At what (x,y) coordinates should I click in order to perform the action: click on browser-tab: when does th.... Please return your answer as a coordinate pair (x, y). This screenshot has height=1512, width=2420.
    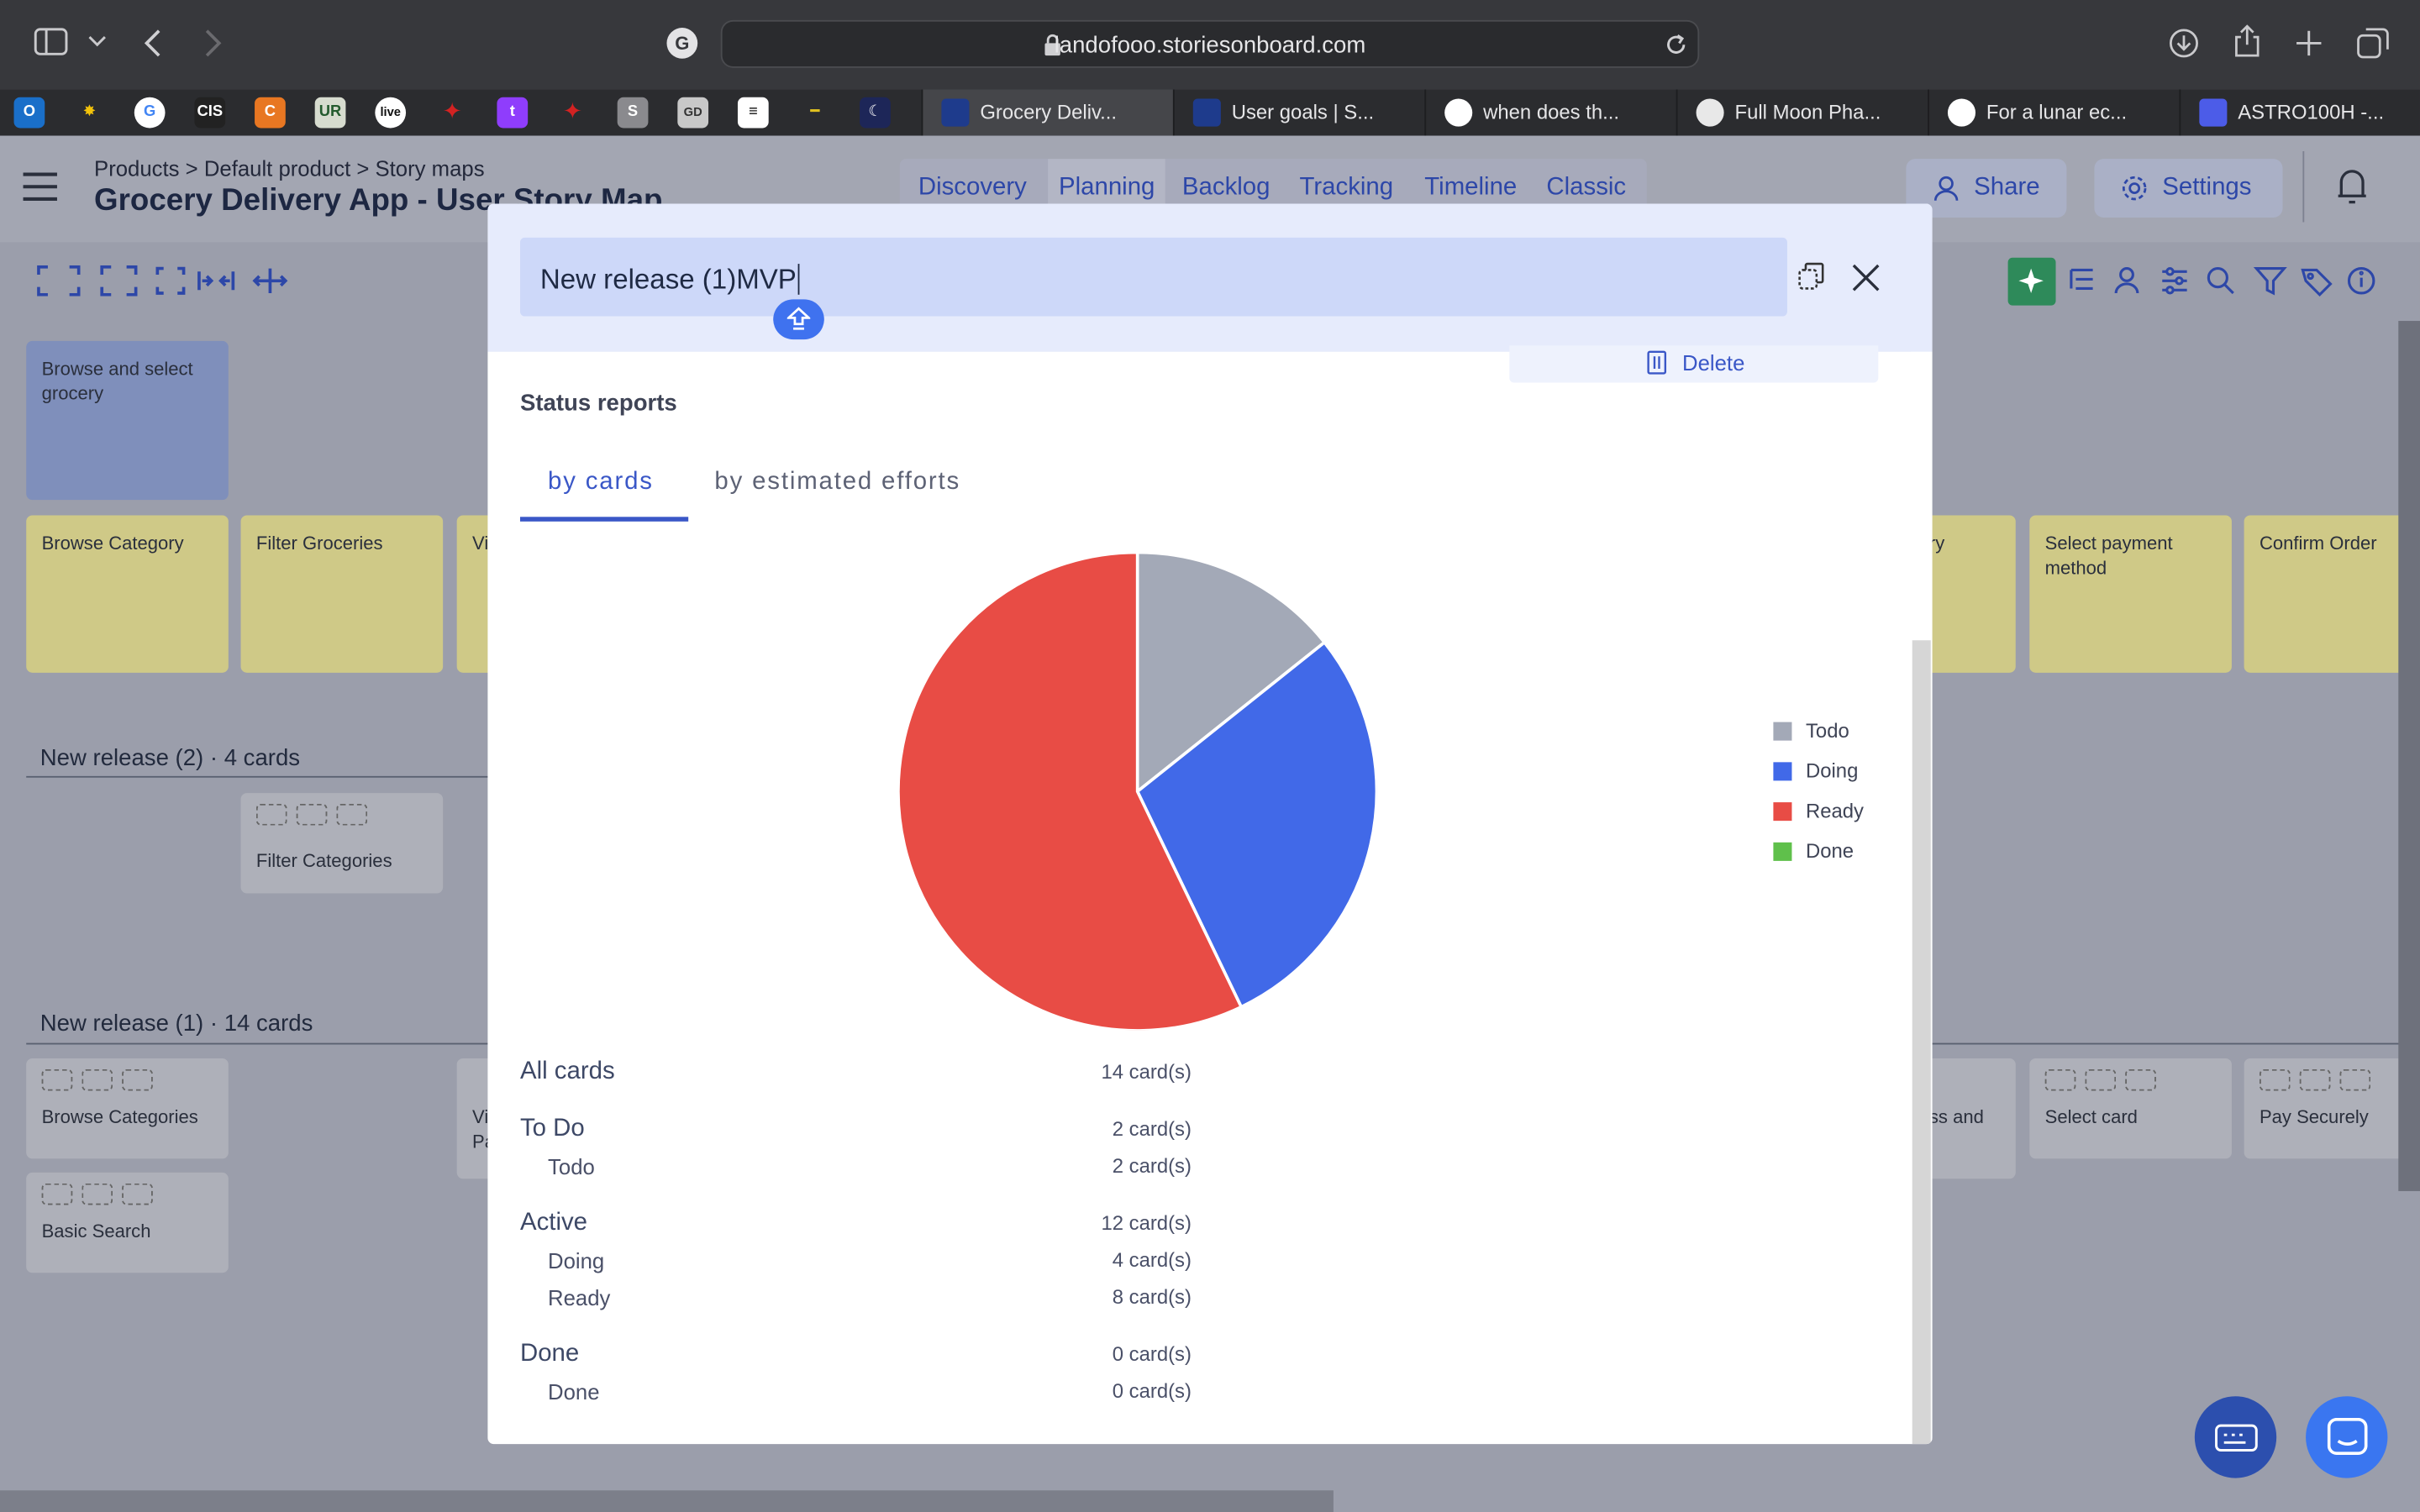
    Looking at the image, I should click on (1550, 112).